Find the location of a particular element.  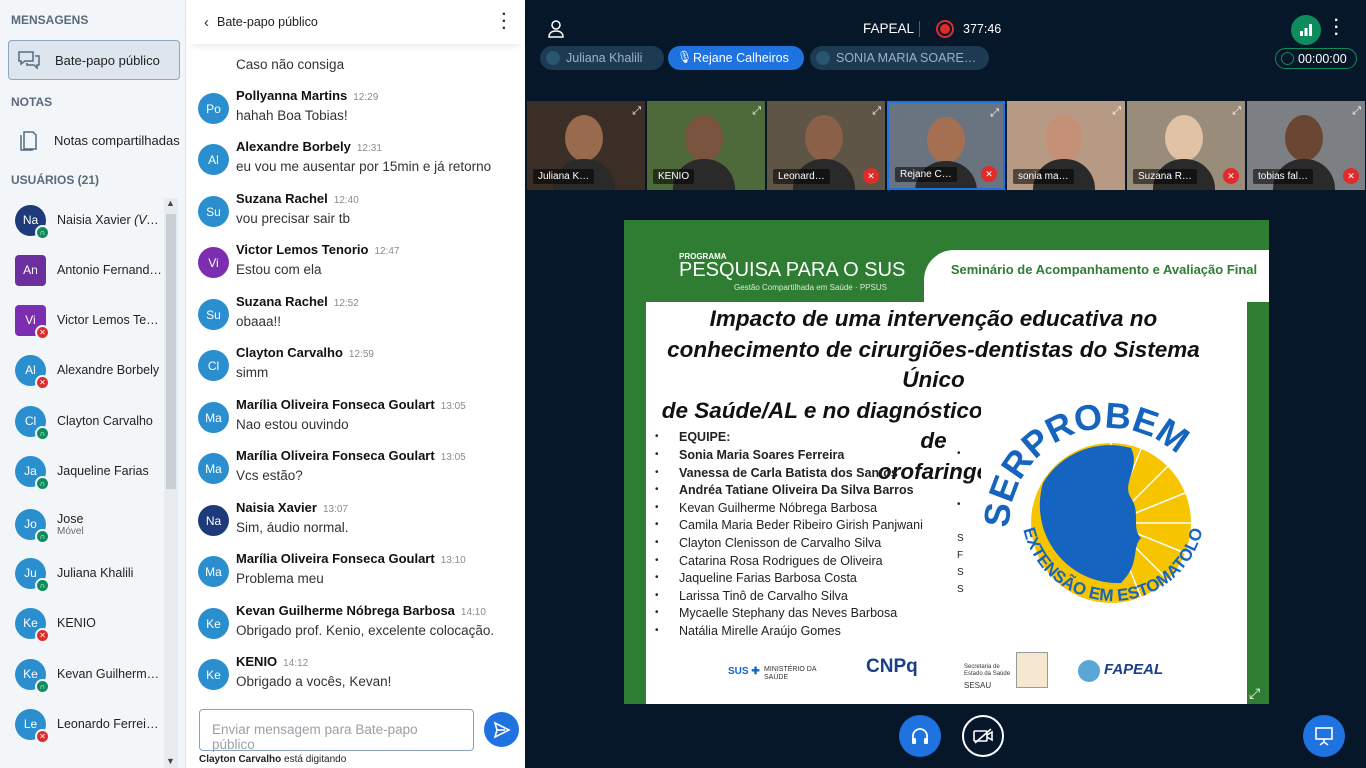

video-tile: ⤢ tobias fal… ✕ is located at coordinates (1306, 145).